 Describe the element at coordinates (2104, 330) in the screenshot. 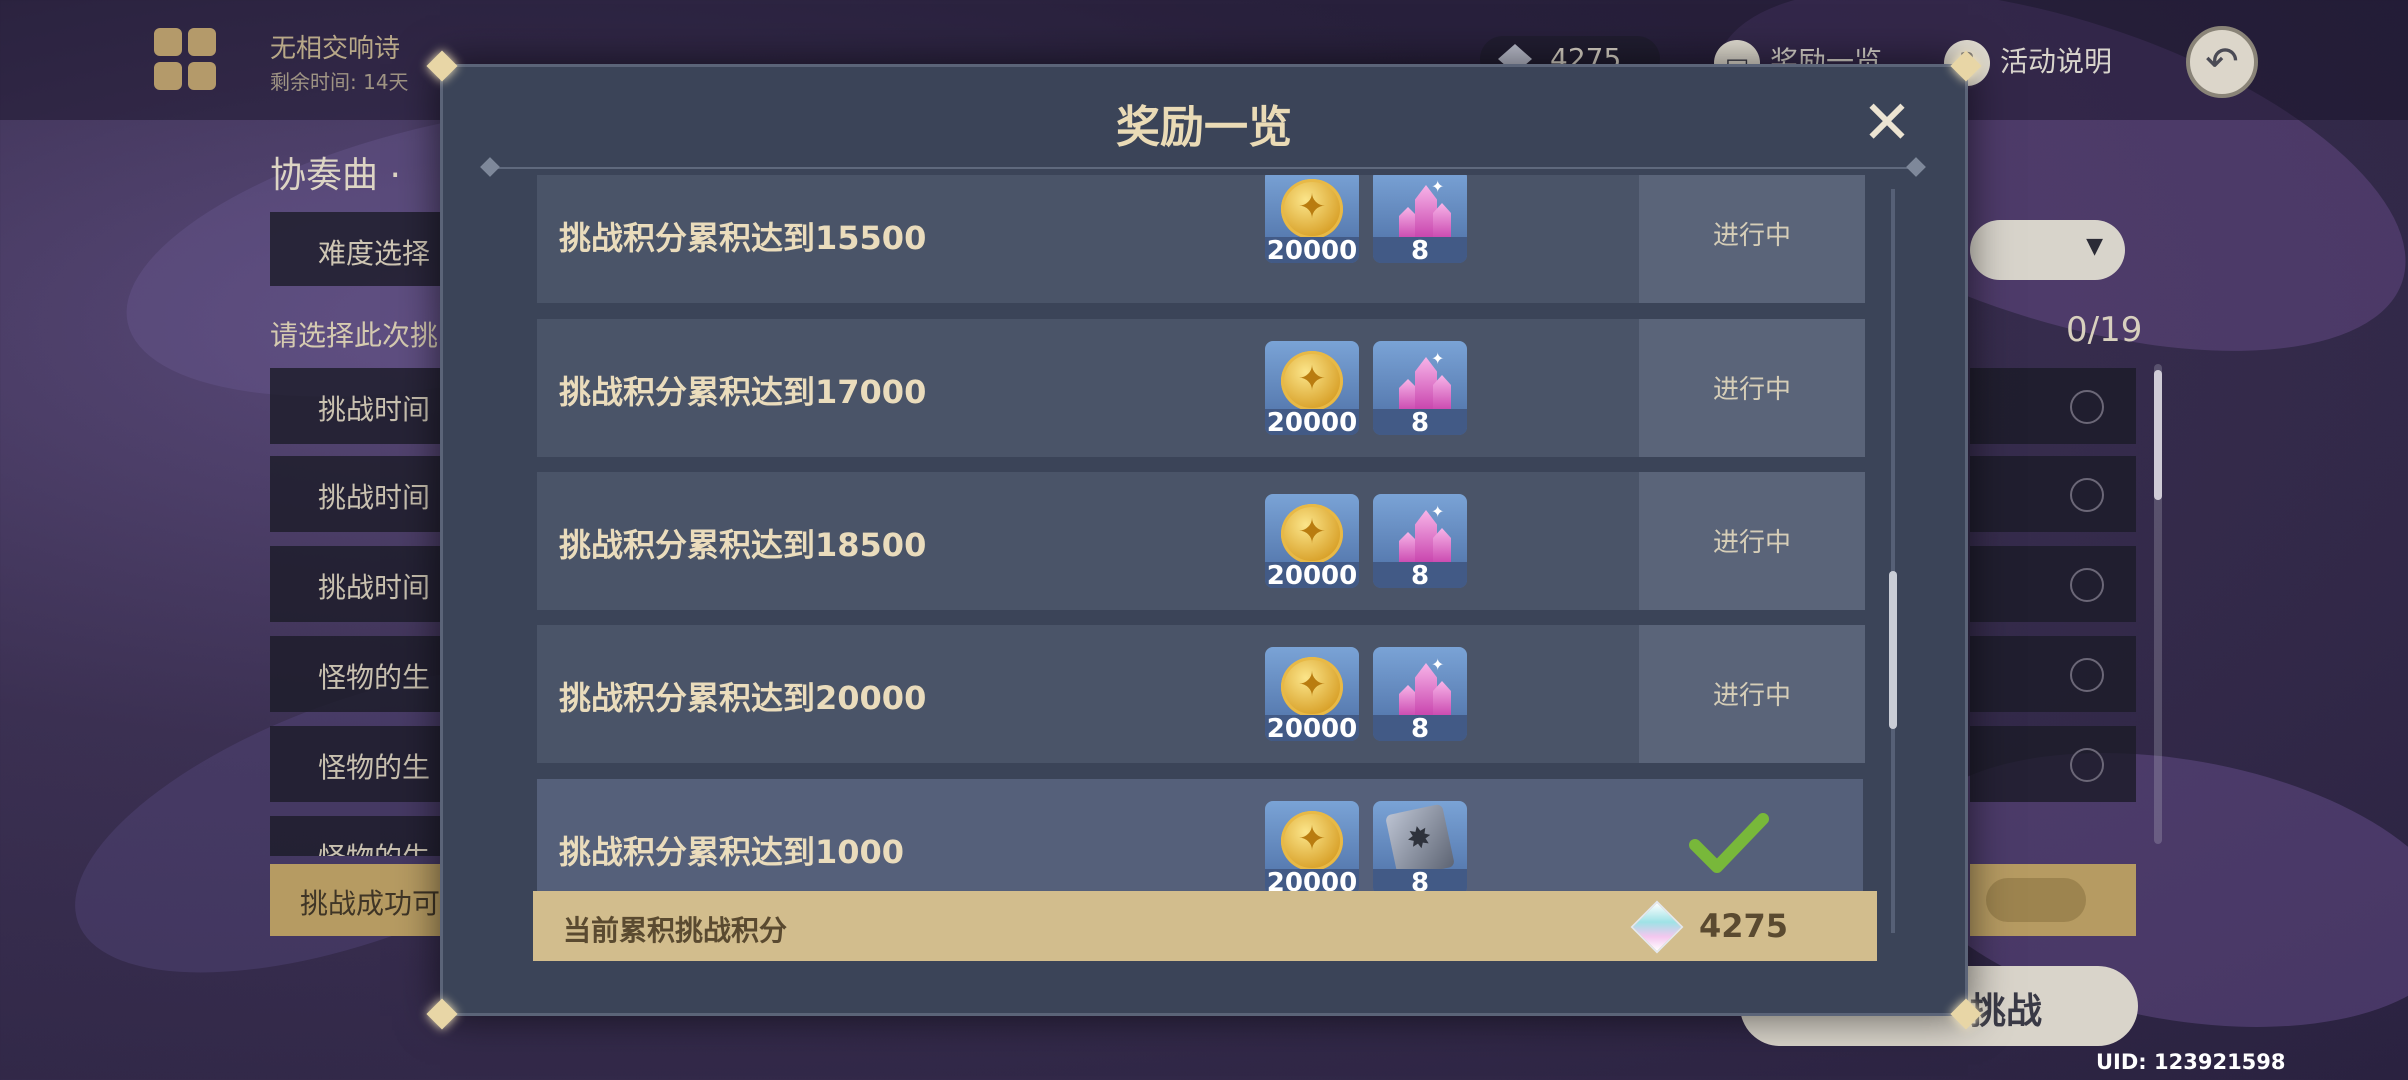

I see `selected-count: 0/19` at that location.